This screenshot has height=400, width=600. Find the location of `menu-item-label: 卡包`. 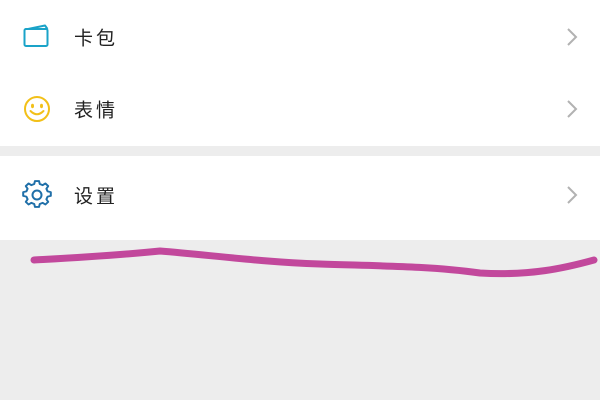

menu-item-label: 卡包 is located at coordinates (96, 38).